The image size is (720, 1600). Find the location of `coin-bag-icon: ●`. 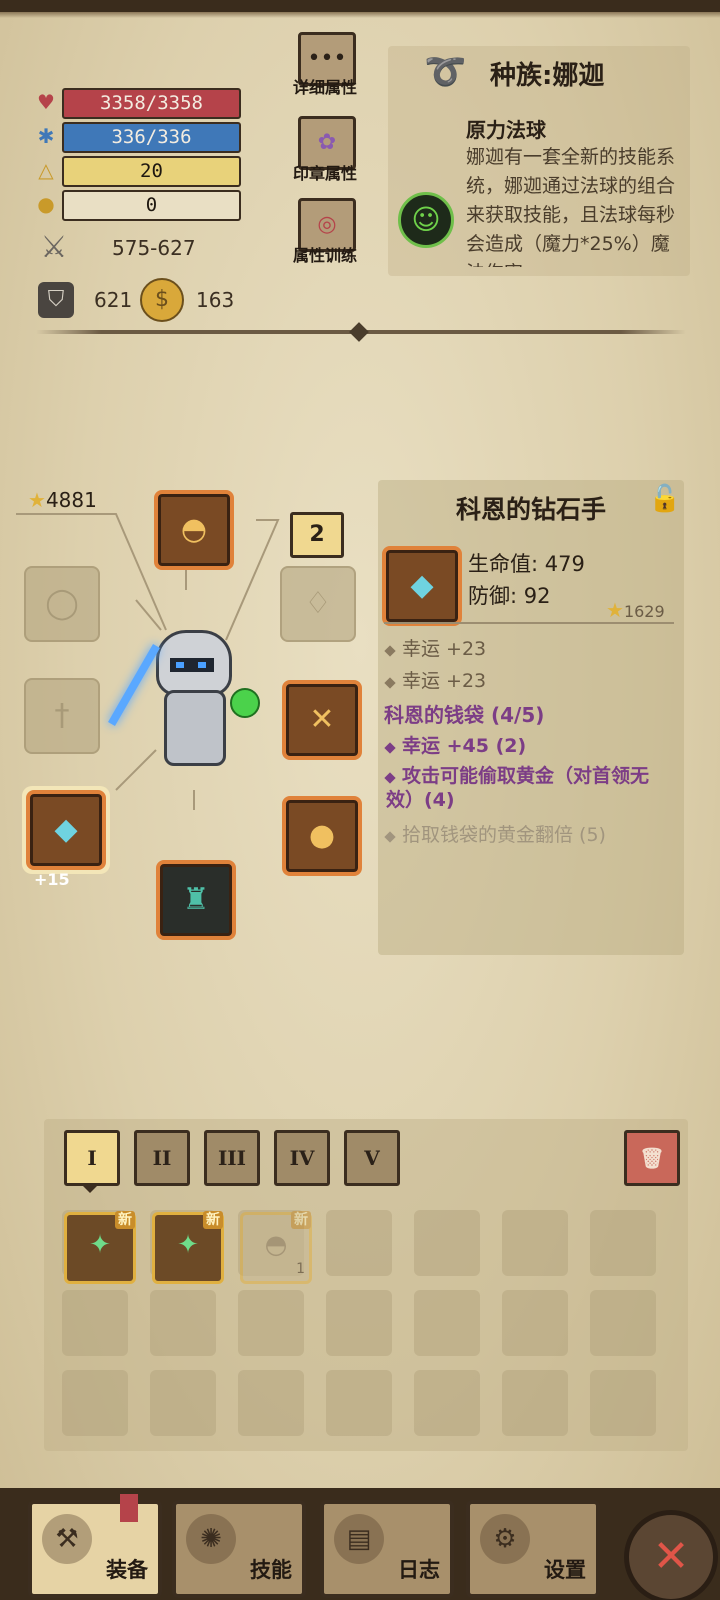

coin-bag-icon: ● is located at coordinates (322, 835).